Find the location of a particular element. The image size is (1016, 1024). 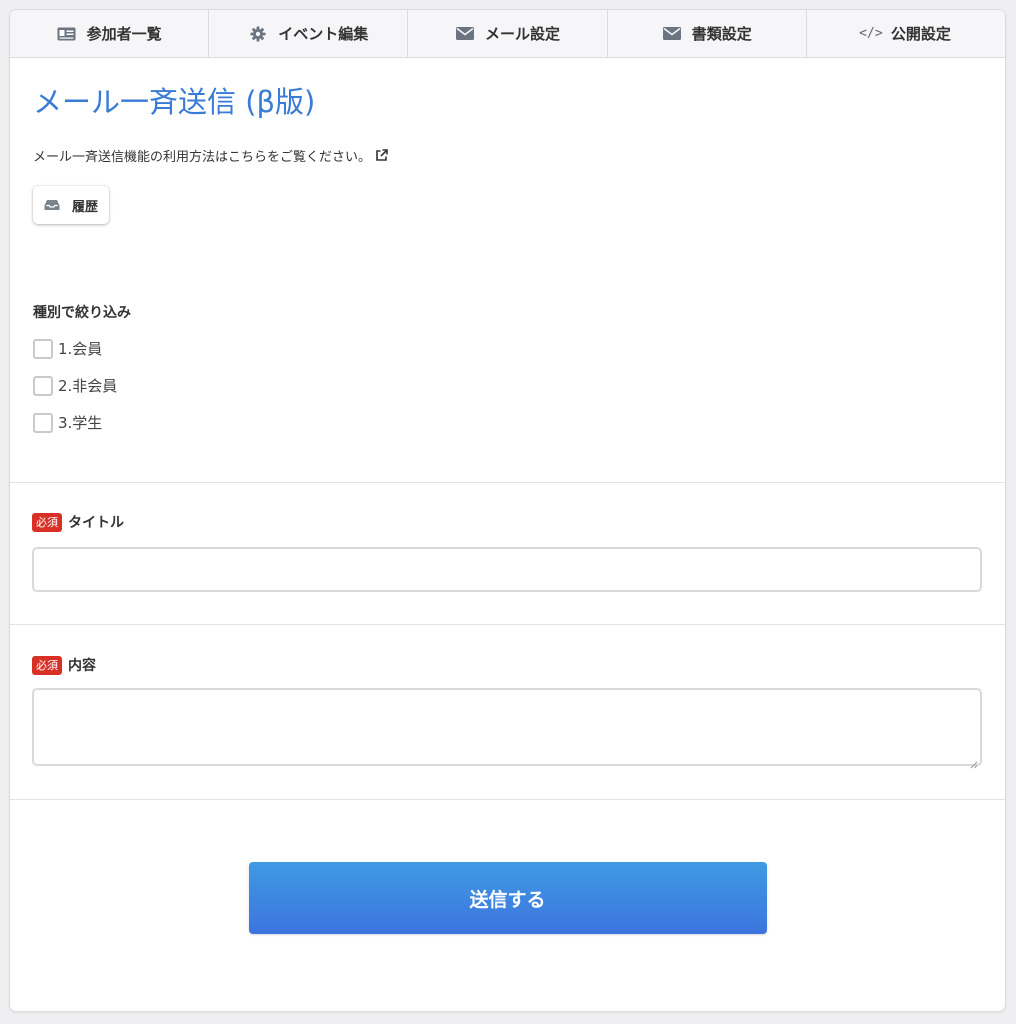

tab-label: メール設定 is located at coordinates (523, 34).